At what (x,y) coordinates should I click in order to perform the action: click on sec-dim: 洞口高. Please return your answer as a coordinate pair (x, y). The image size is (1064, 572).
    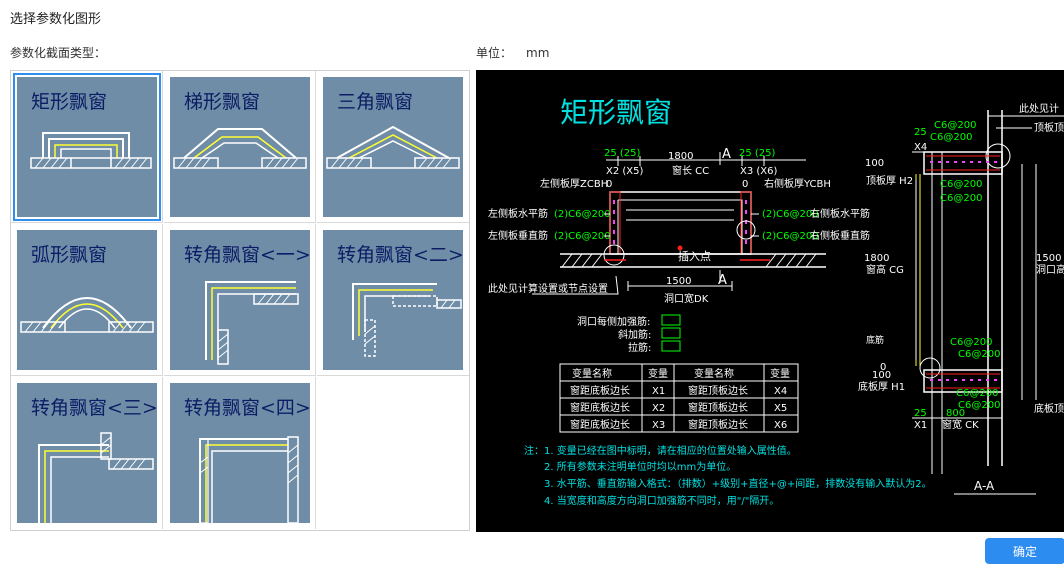
    Looking at the image, I should click on (1050, 269).